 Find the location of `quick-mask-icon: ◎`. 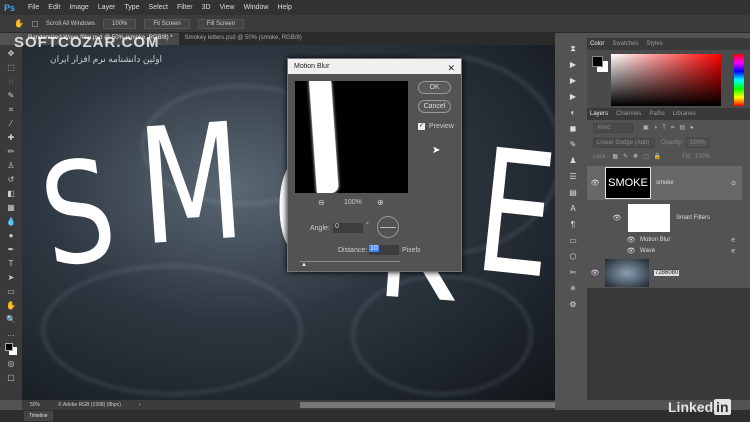

quick-mask-icon: ◎ is located at coordinates (11, 364).